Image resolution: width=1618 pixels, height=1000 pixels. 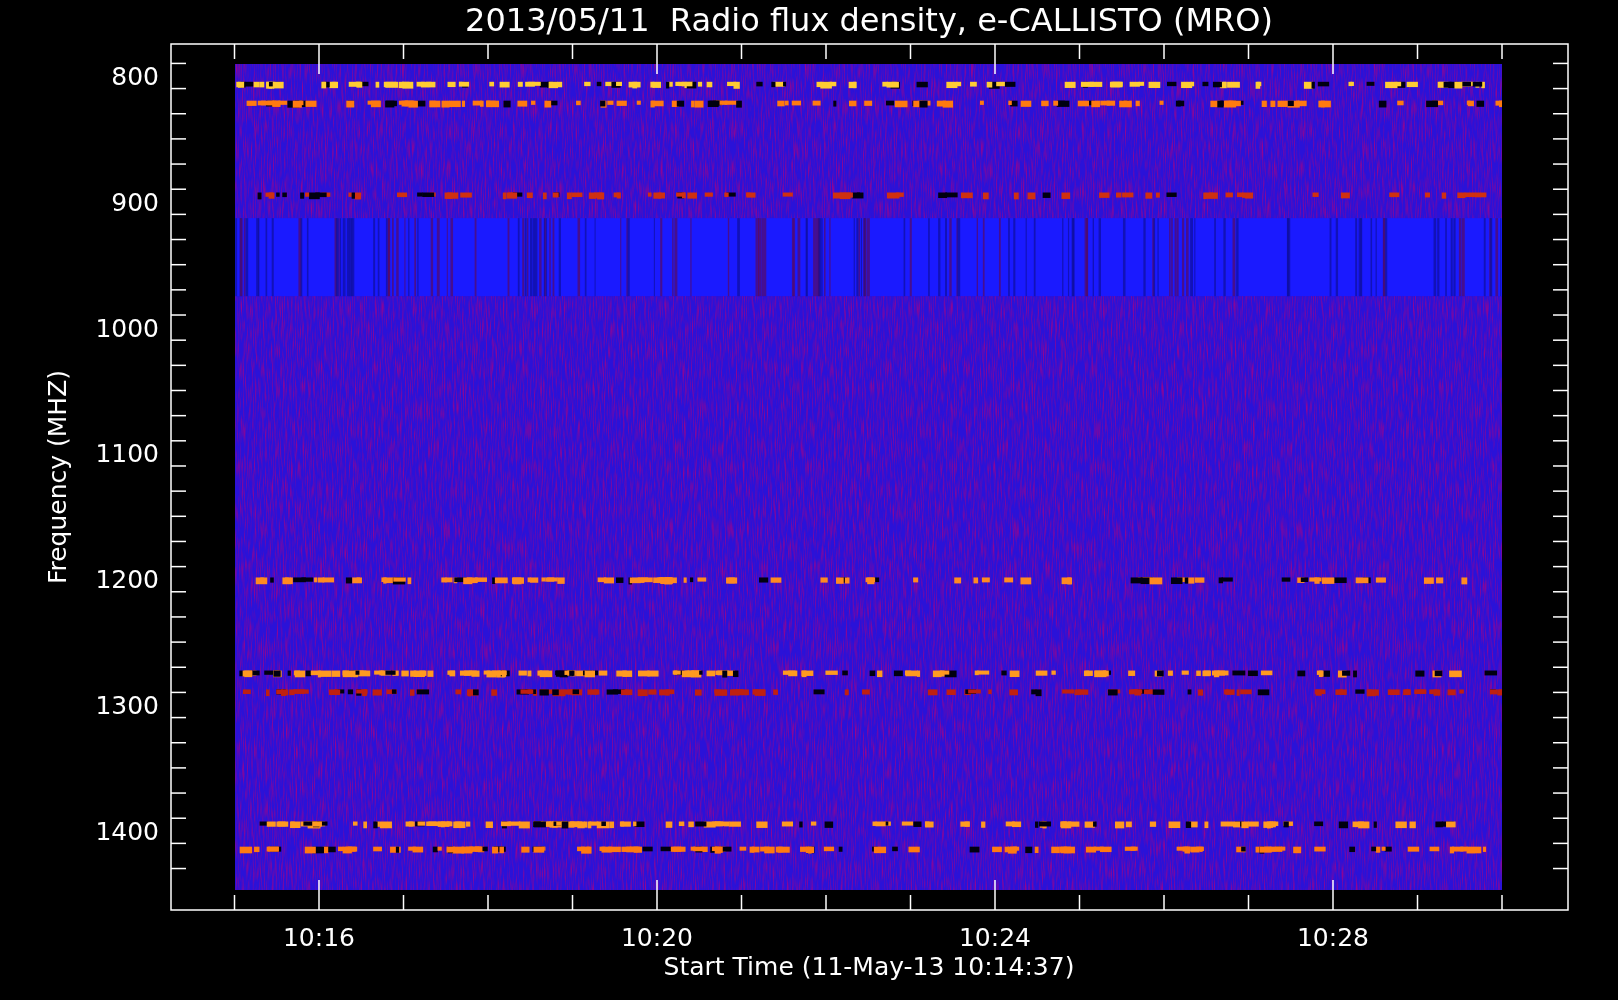 I want to click on y-axis-label: 1300, so click(x=127, y=705).